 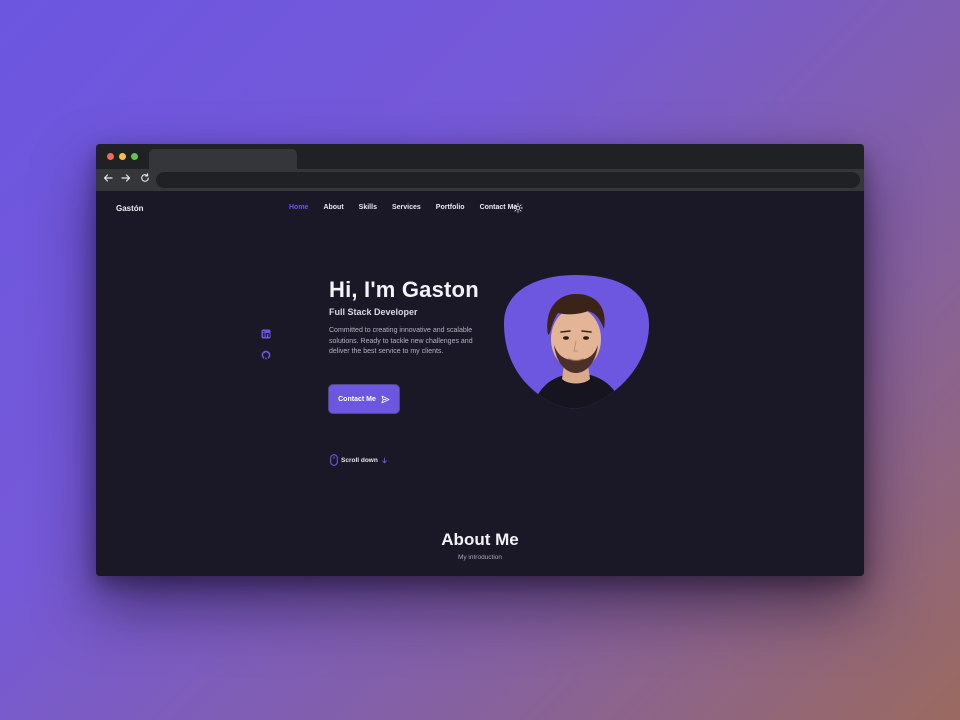 What do you see at coordinates (480, 557) in the screenshot?
I see `about-section-subtitle: My introduction` at bounding box center [480, 557].